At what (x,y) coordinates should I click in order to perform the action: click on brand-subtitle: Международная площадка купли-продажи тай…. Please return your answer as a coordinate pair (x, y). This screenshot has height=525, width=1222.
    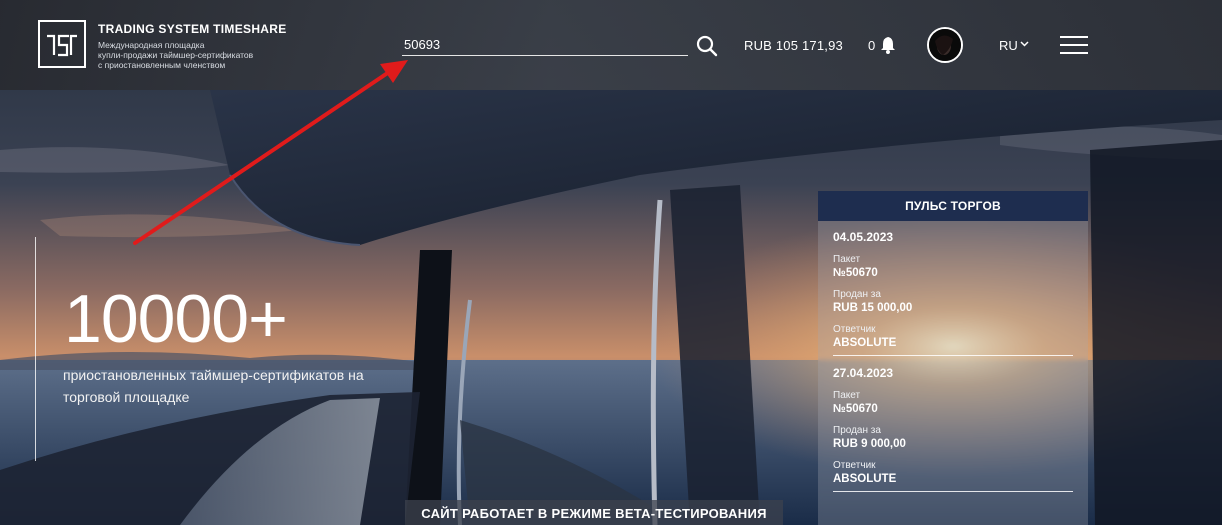
    Looking at the image, I should click on (198, 55).